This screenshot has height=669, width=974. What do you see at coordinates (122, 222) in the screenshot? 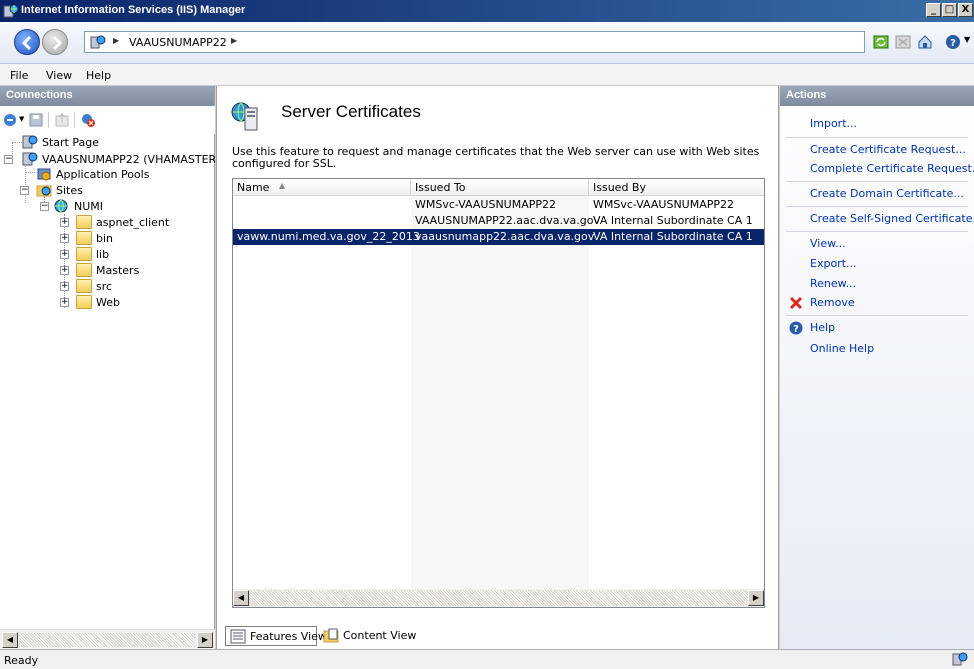
I see `tree-folder: aspnet_client` at bounding box center [122, 222].